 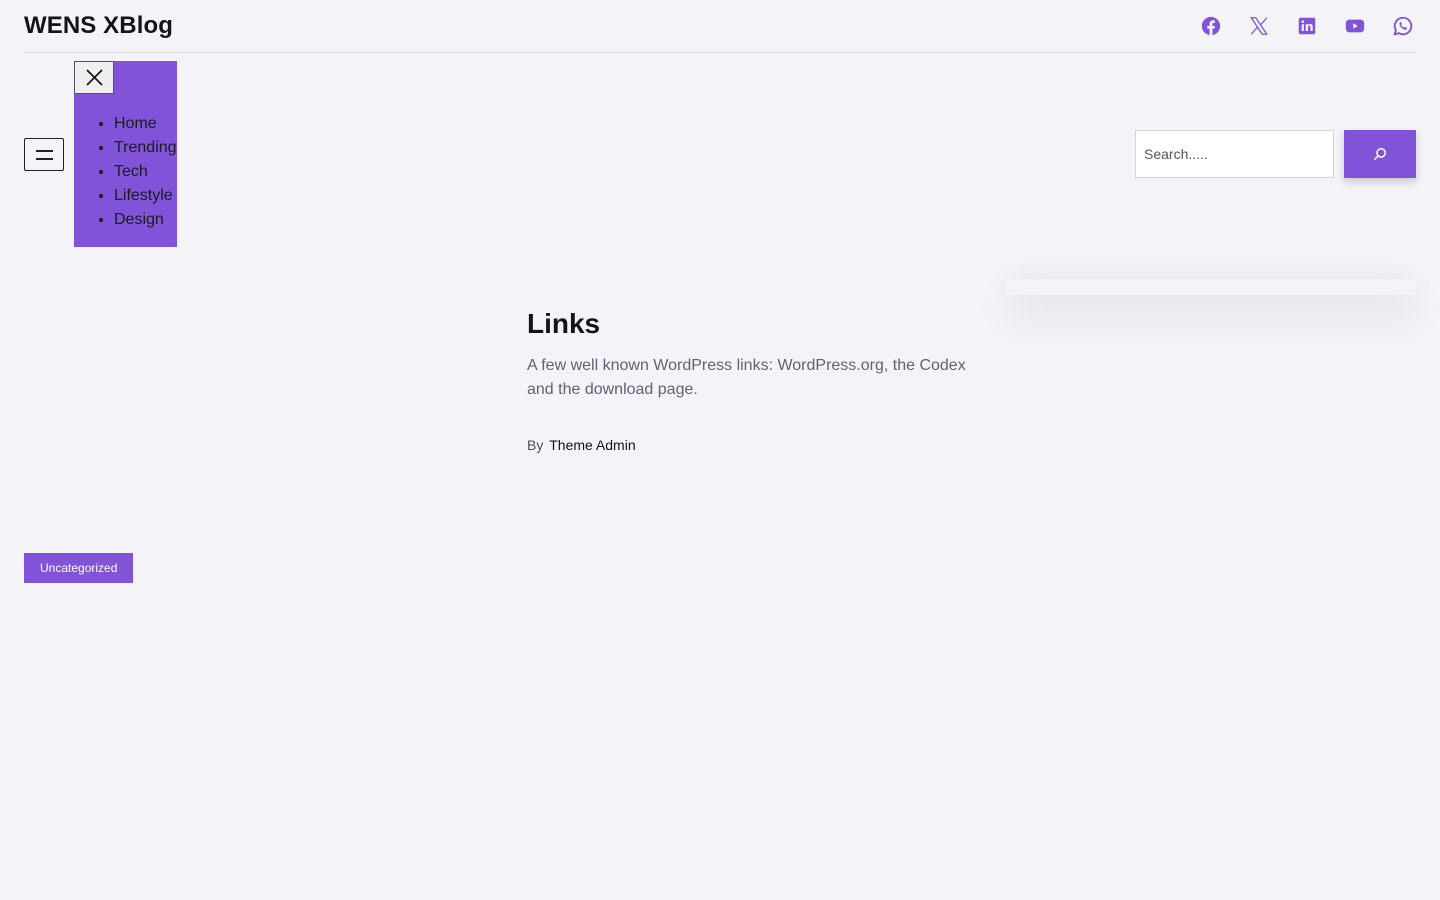 I want to click on nav-link-lifestyle: Lifestyle, so click(x=143, y=195).